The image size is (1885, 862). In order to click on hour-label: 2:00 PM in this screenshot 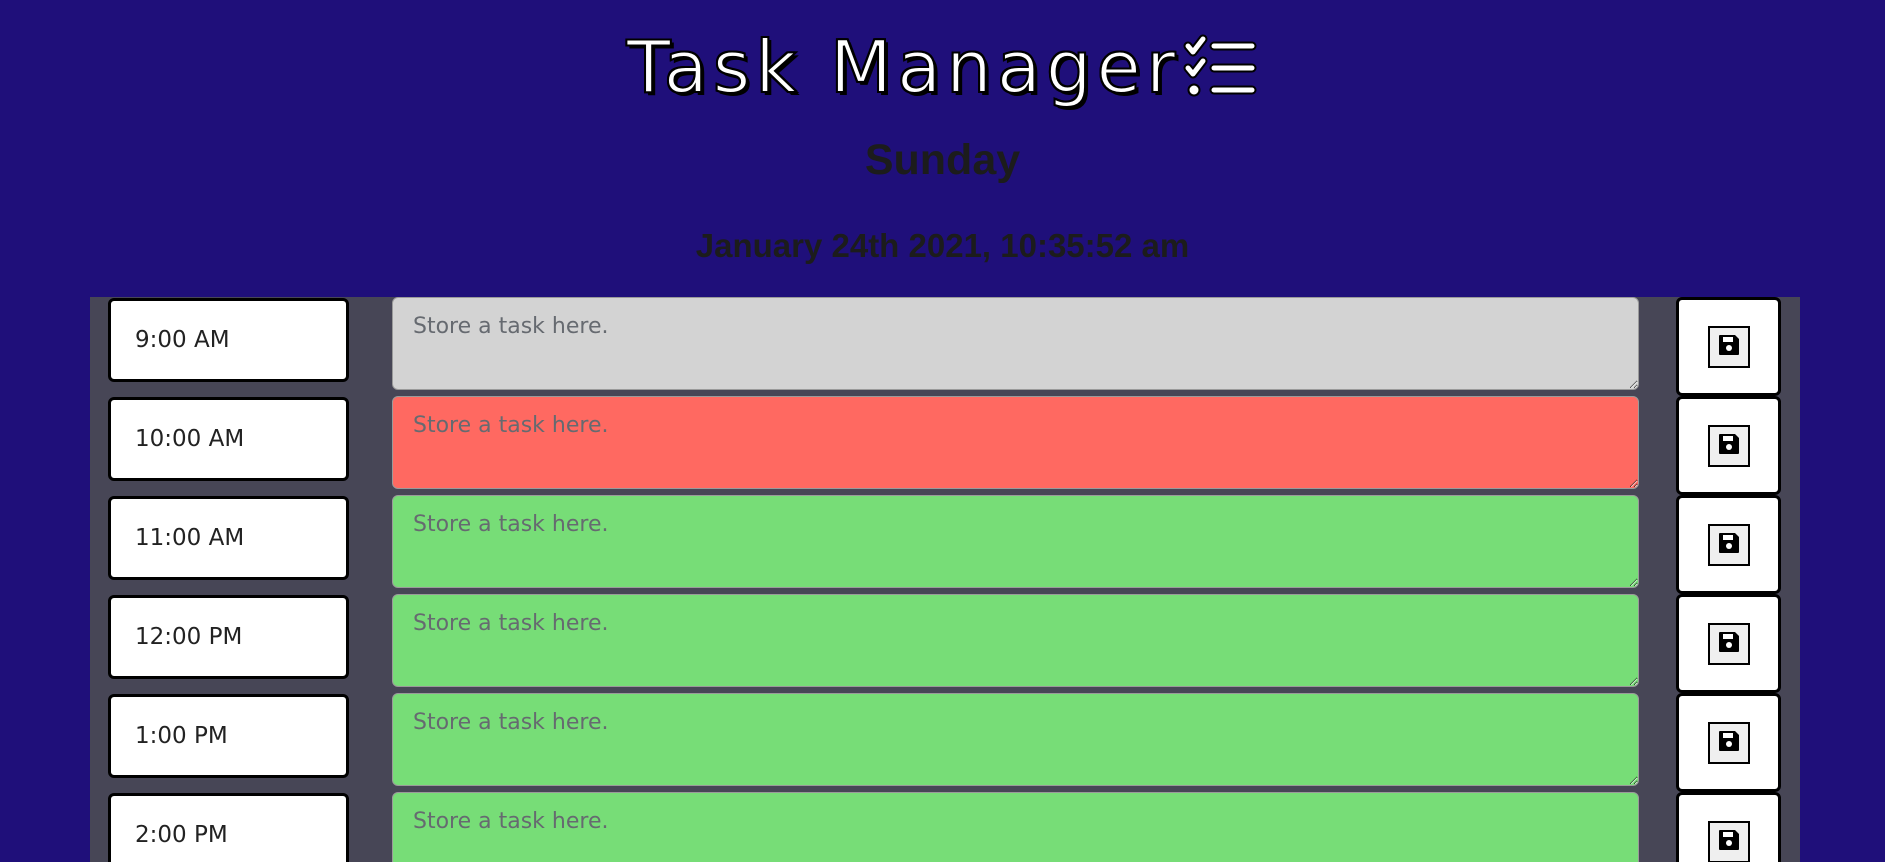, I will do `click(228, 827)`.